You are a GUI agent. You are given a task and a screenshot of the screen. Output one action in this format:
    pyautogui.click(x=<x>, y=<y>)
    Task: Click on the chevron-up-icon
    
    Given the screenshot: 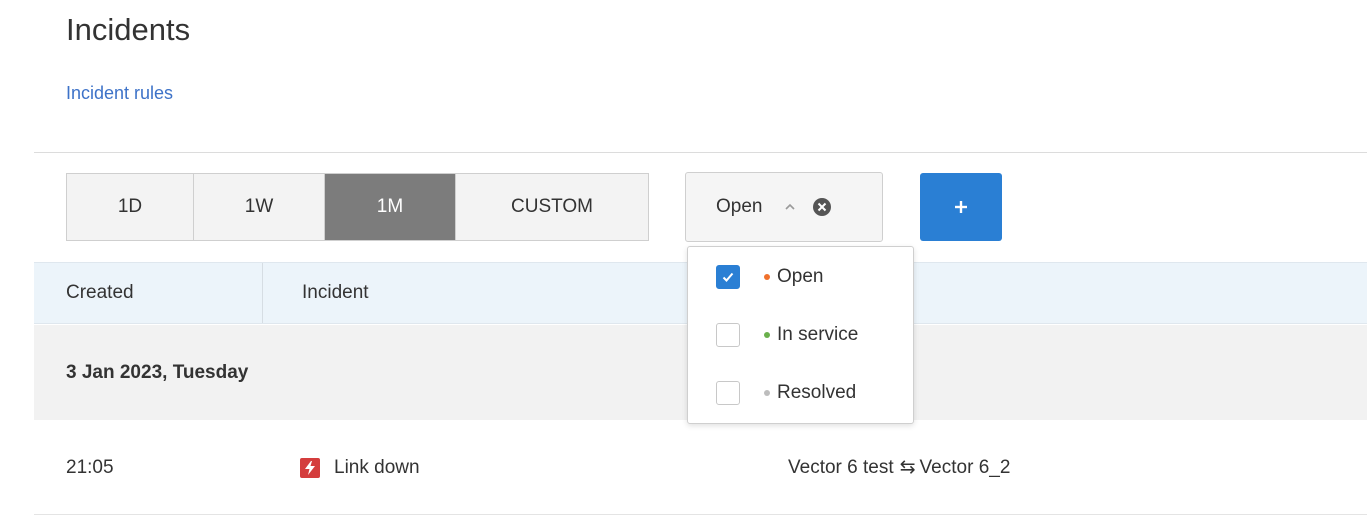 What is the action you would take?
    pyautogui.click(x=790, y=207)
    